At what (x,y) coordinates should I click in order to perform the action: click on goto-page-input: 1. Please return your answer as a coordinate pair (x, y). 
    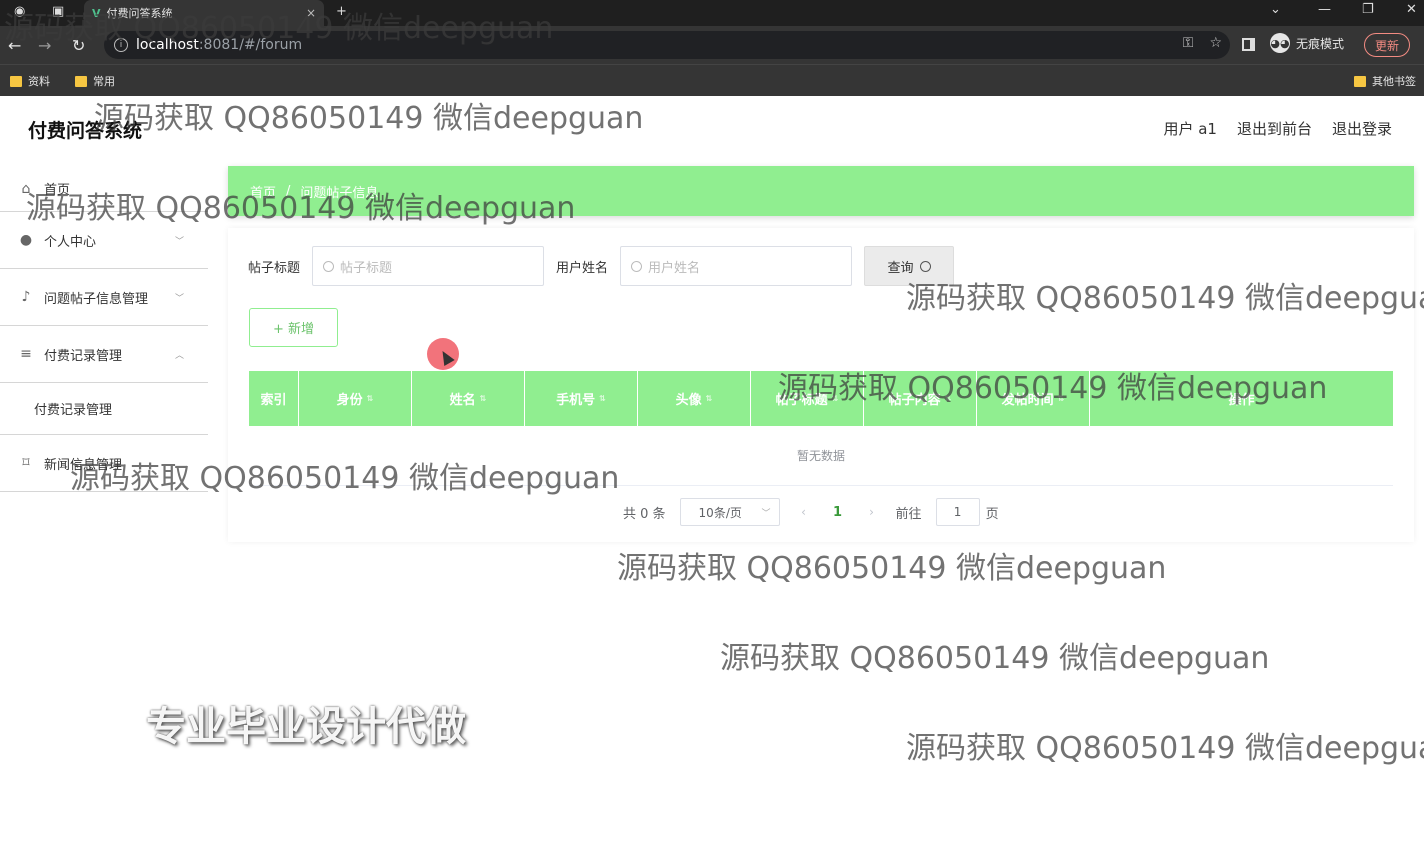
    Looking at the image, I should click on (957, 512).